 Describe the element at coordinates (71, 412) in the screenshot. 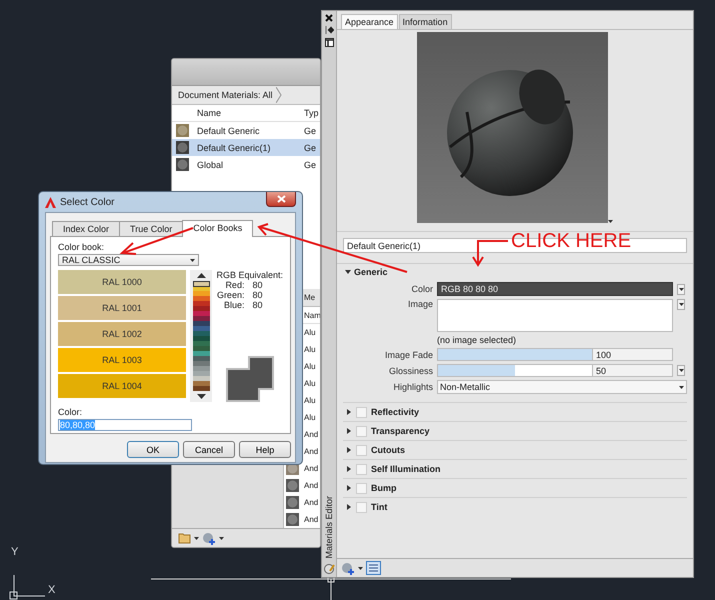

I see `field-label: Color:` at that location.